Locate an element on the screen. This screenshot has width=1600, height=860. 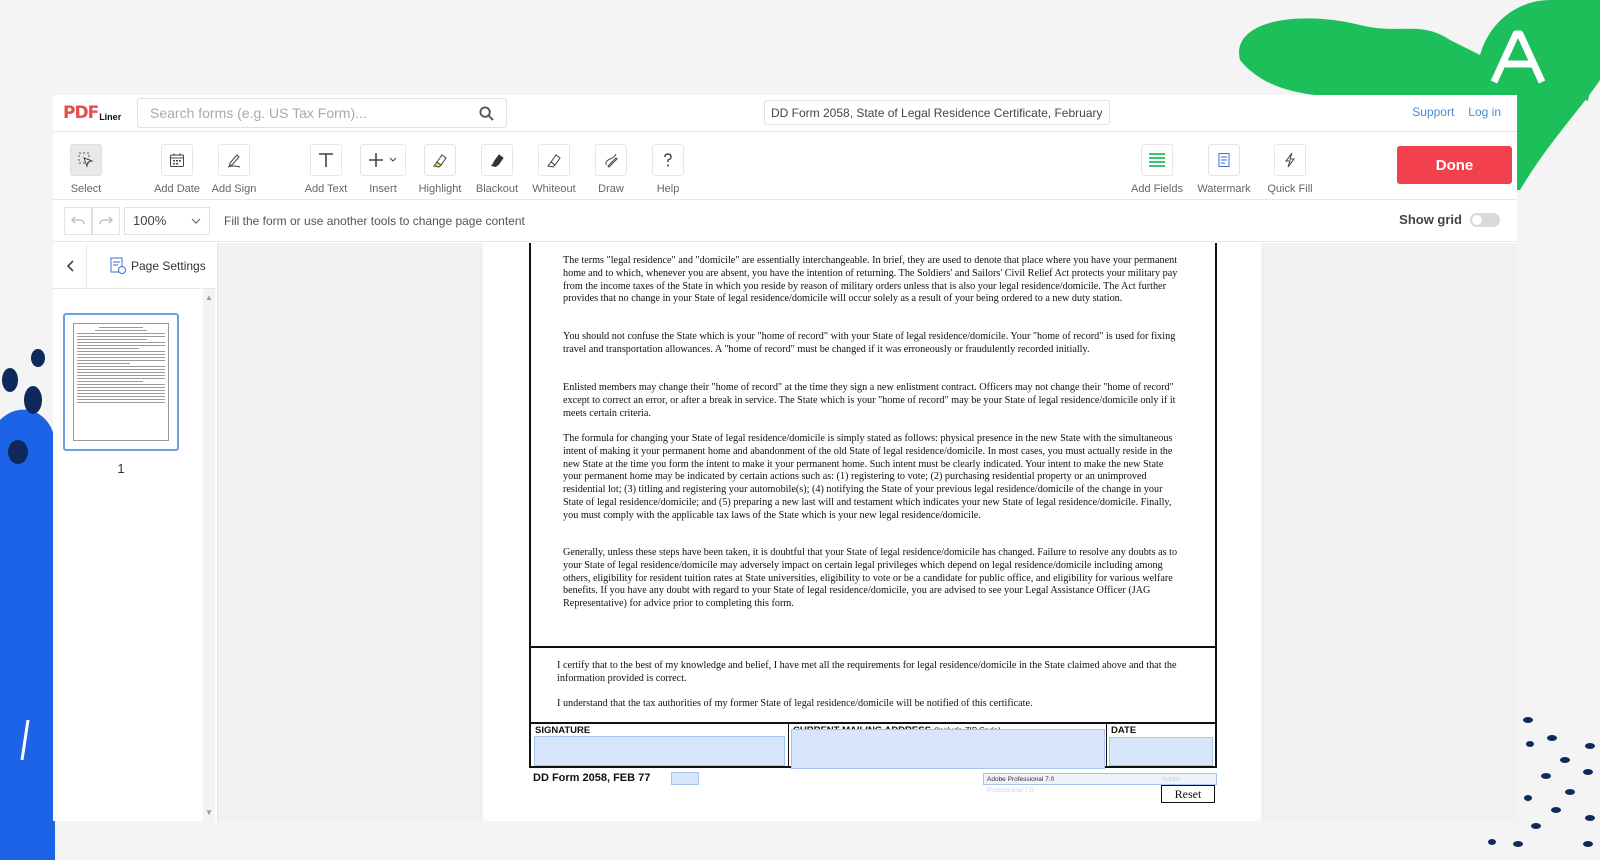
tool-add-fields: Add Fields is located at coordinates (1157, 169).